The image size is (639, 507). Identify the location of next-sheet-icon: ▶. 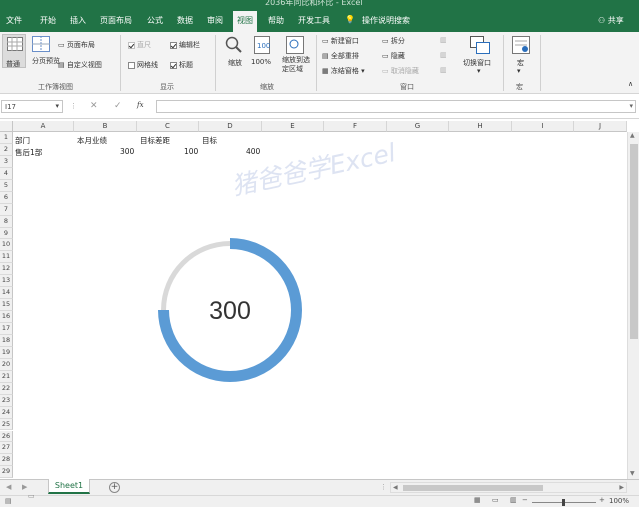
(24, 487).